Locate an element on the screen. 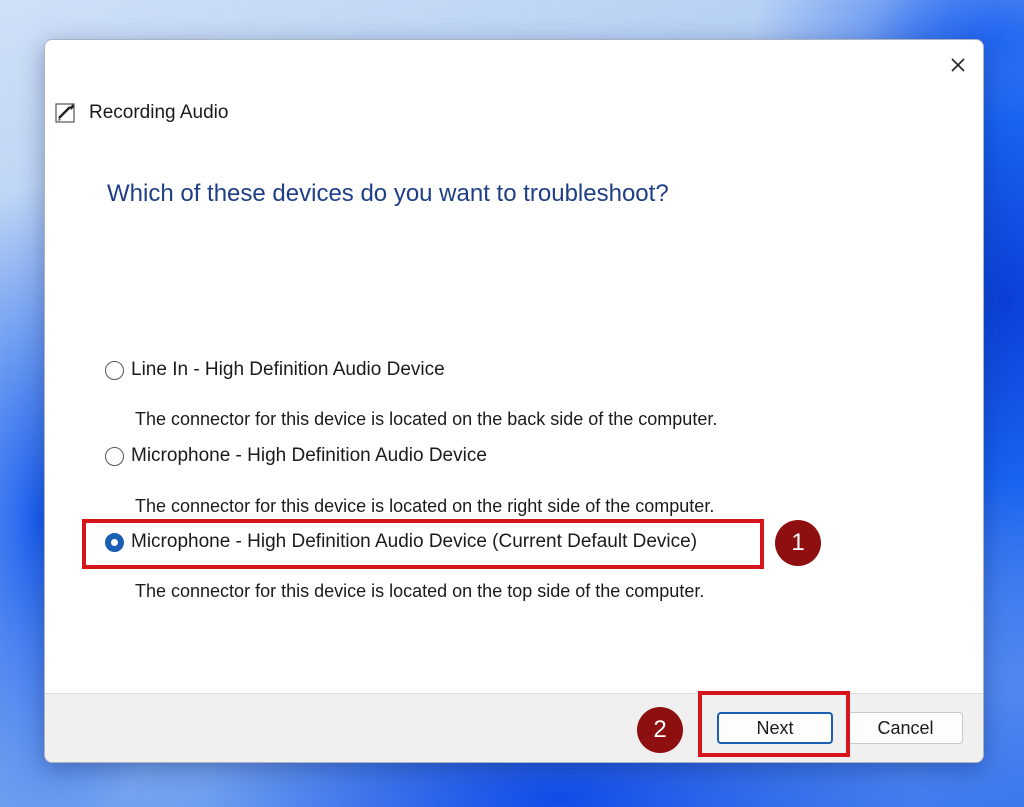 The image size is (1024, 807). radio-line-in is located at coordinates (114, 370).